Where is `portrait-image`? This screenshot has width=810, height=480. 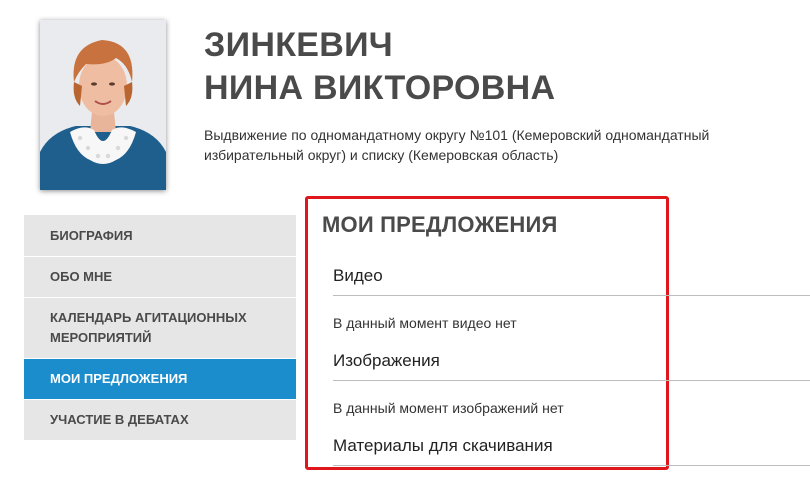 portrait-image is located at coordinates (103, 105).